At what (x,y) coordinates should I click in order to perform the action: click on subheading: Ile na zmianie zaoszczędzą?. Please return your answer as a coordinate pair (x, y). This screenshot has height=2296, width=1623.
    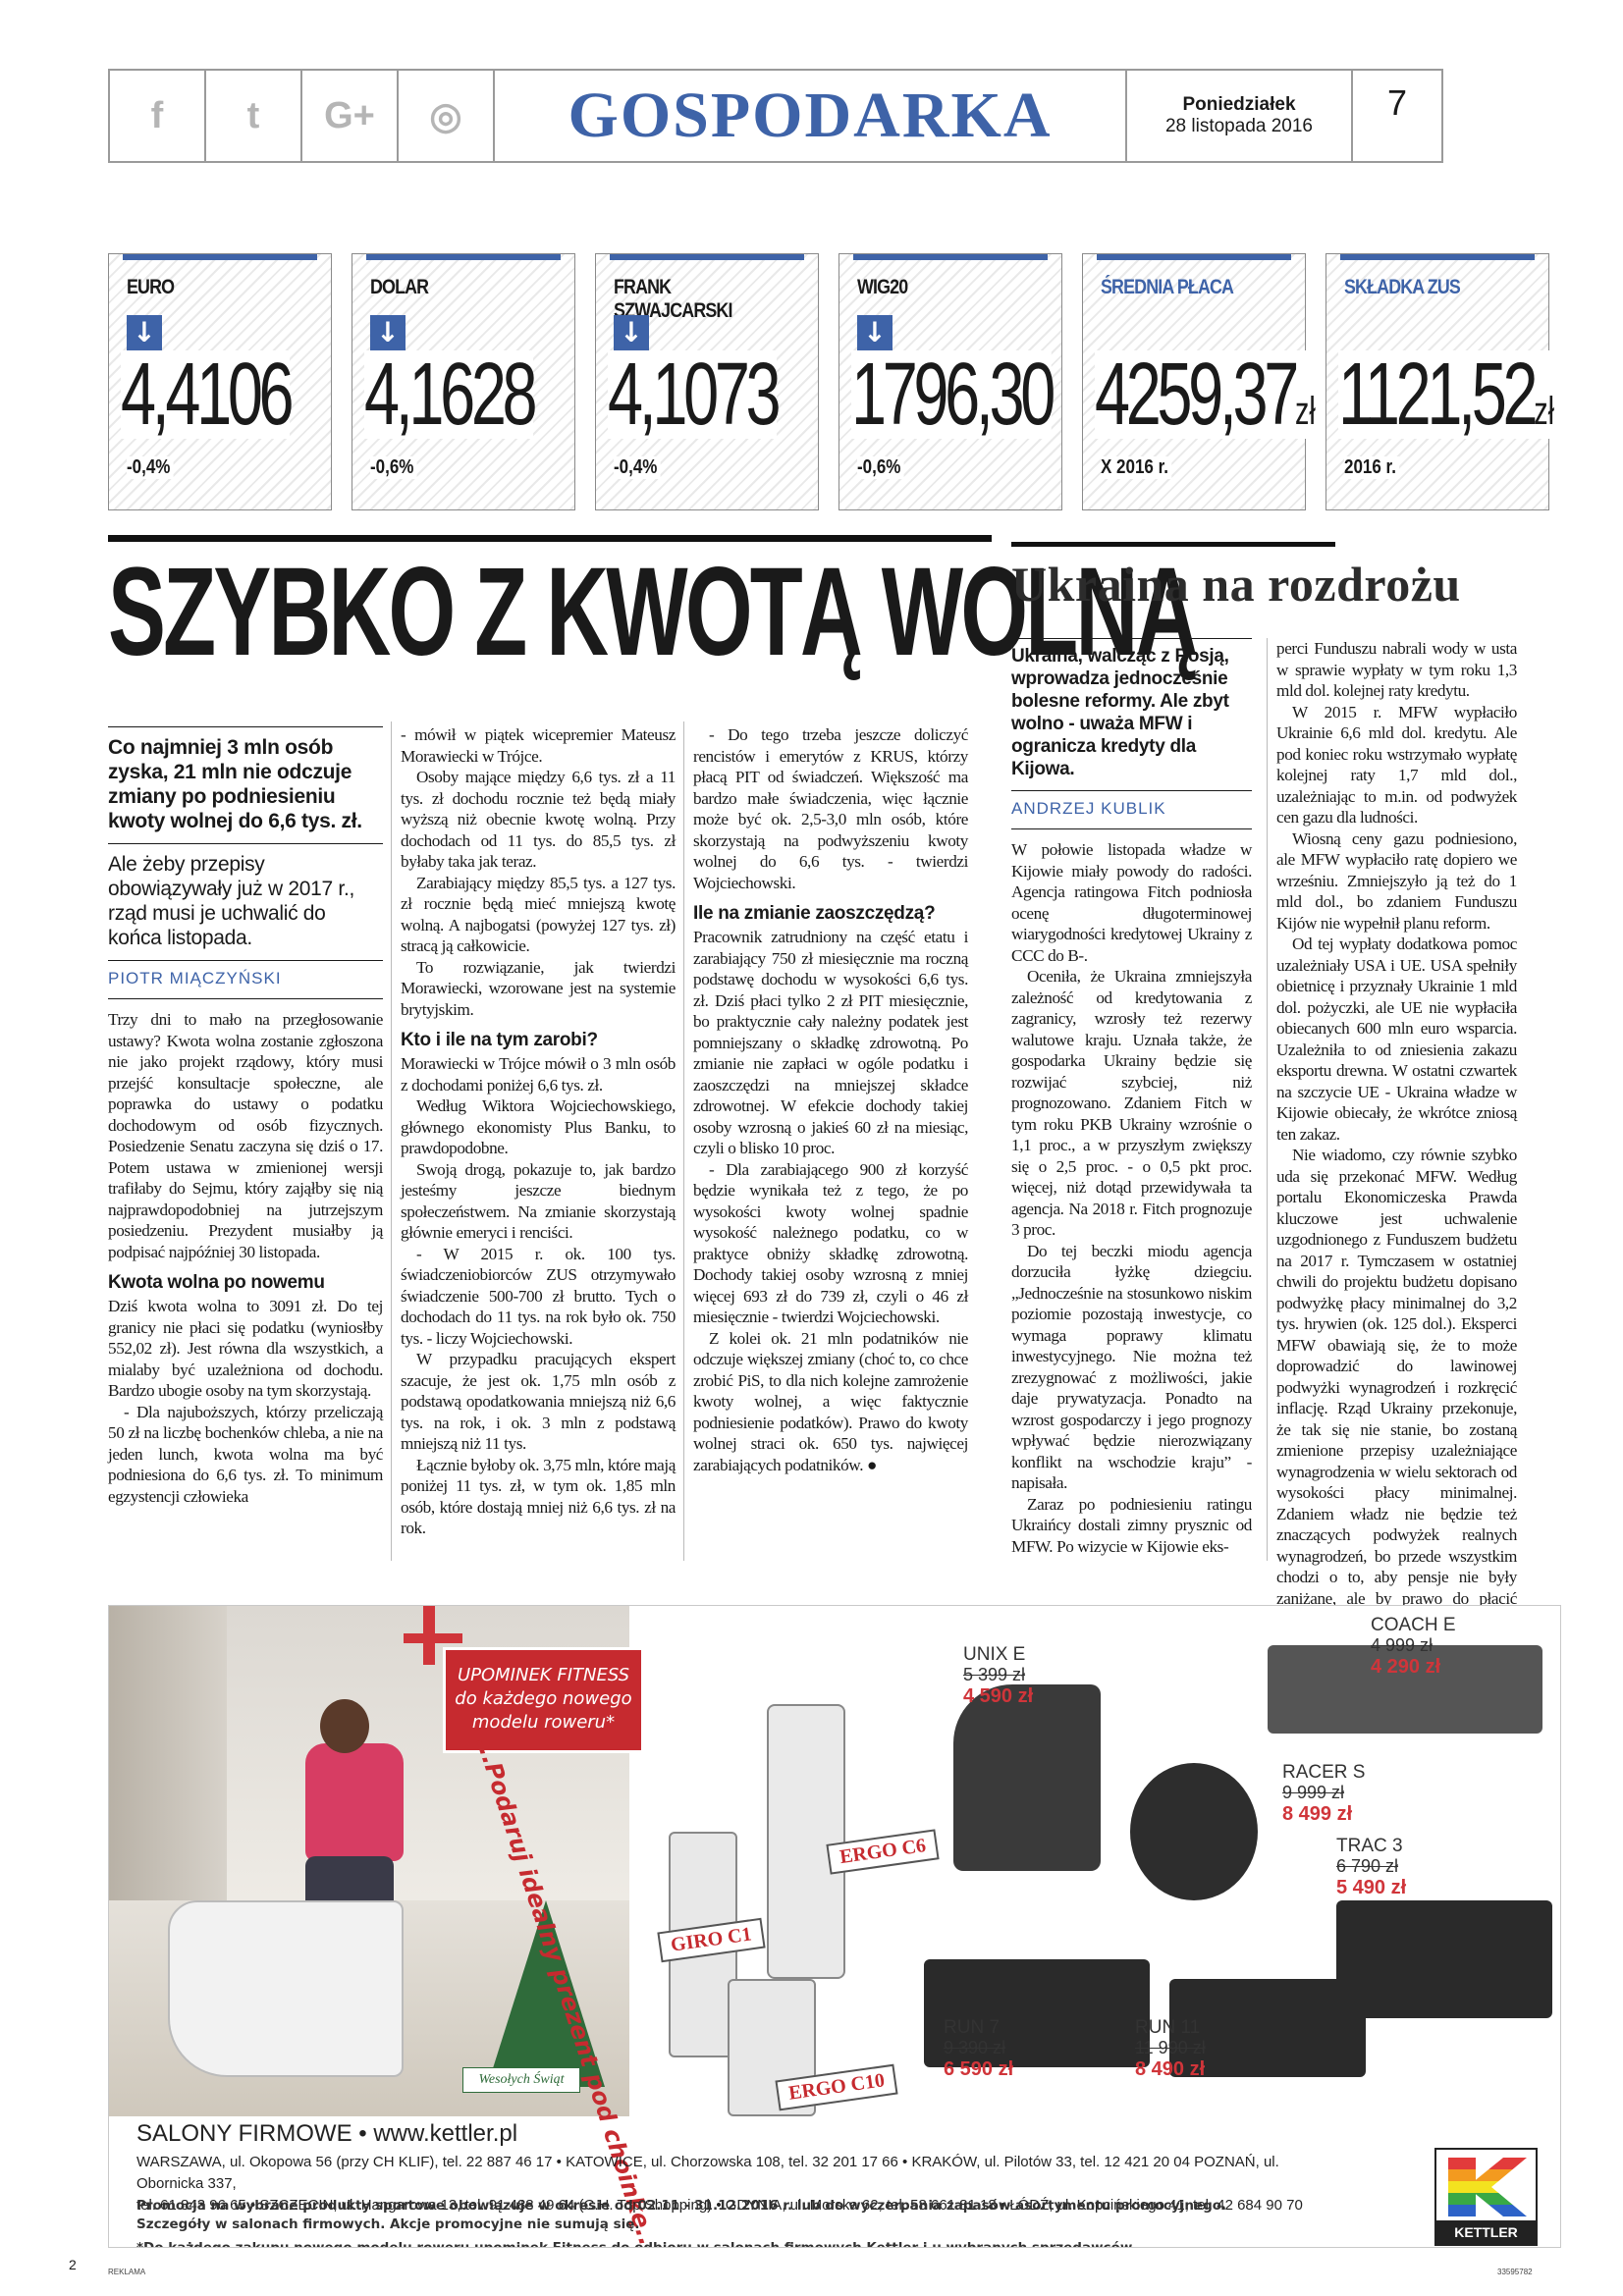
    Looking at the image, I should click on (814, 913).